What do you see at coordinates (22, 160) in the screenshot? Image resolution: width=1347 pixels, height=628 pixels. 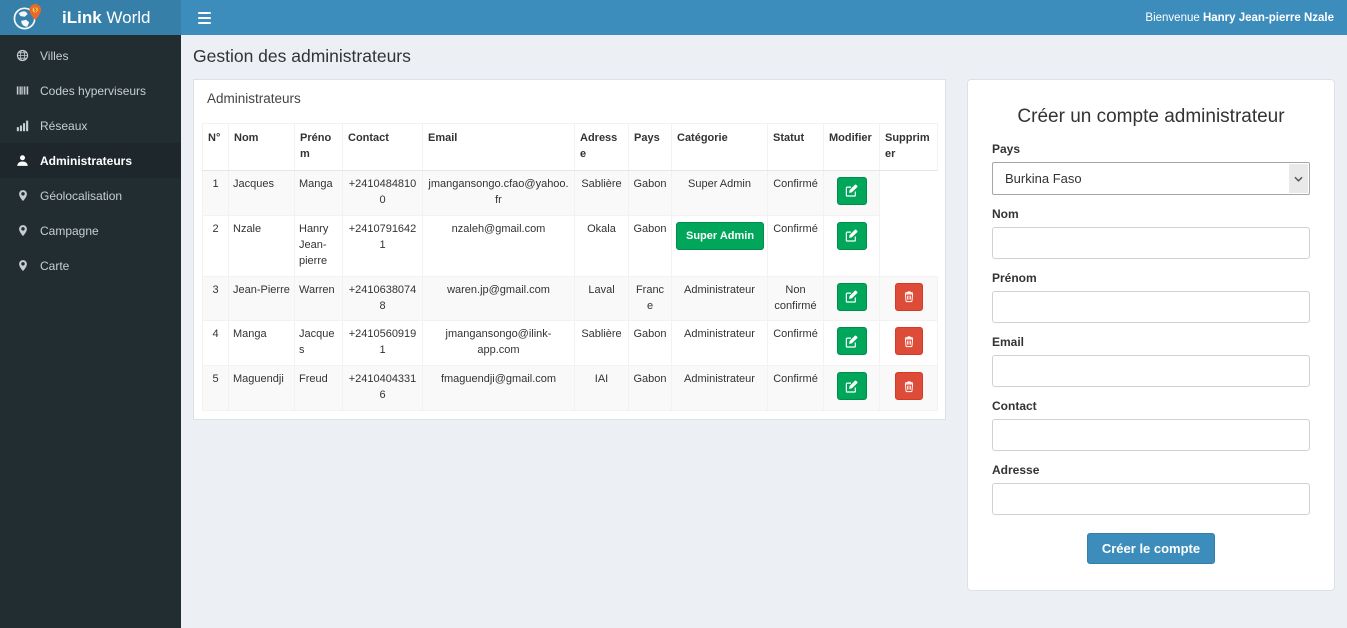 I see `user-icon` at bounding box center [22, 160].